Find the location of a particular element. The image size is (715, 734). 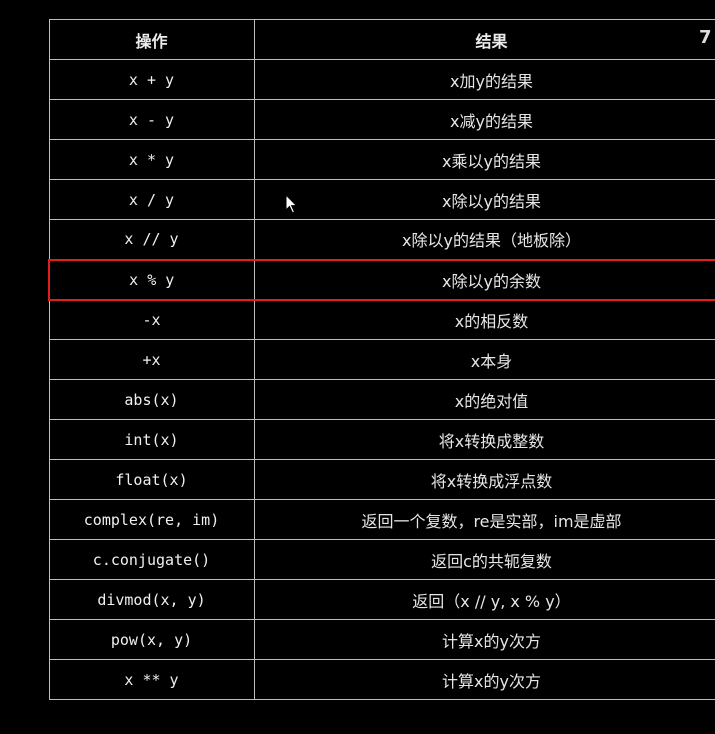

result-cell: 将x转换成浮点数 is located at coordinates (484, 479).